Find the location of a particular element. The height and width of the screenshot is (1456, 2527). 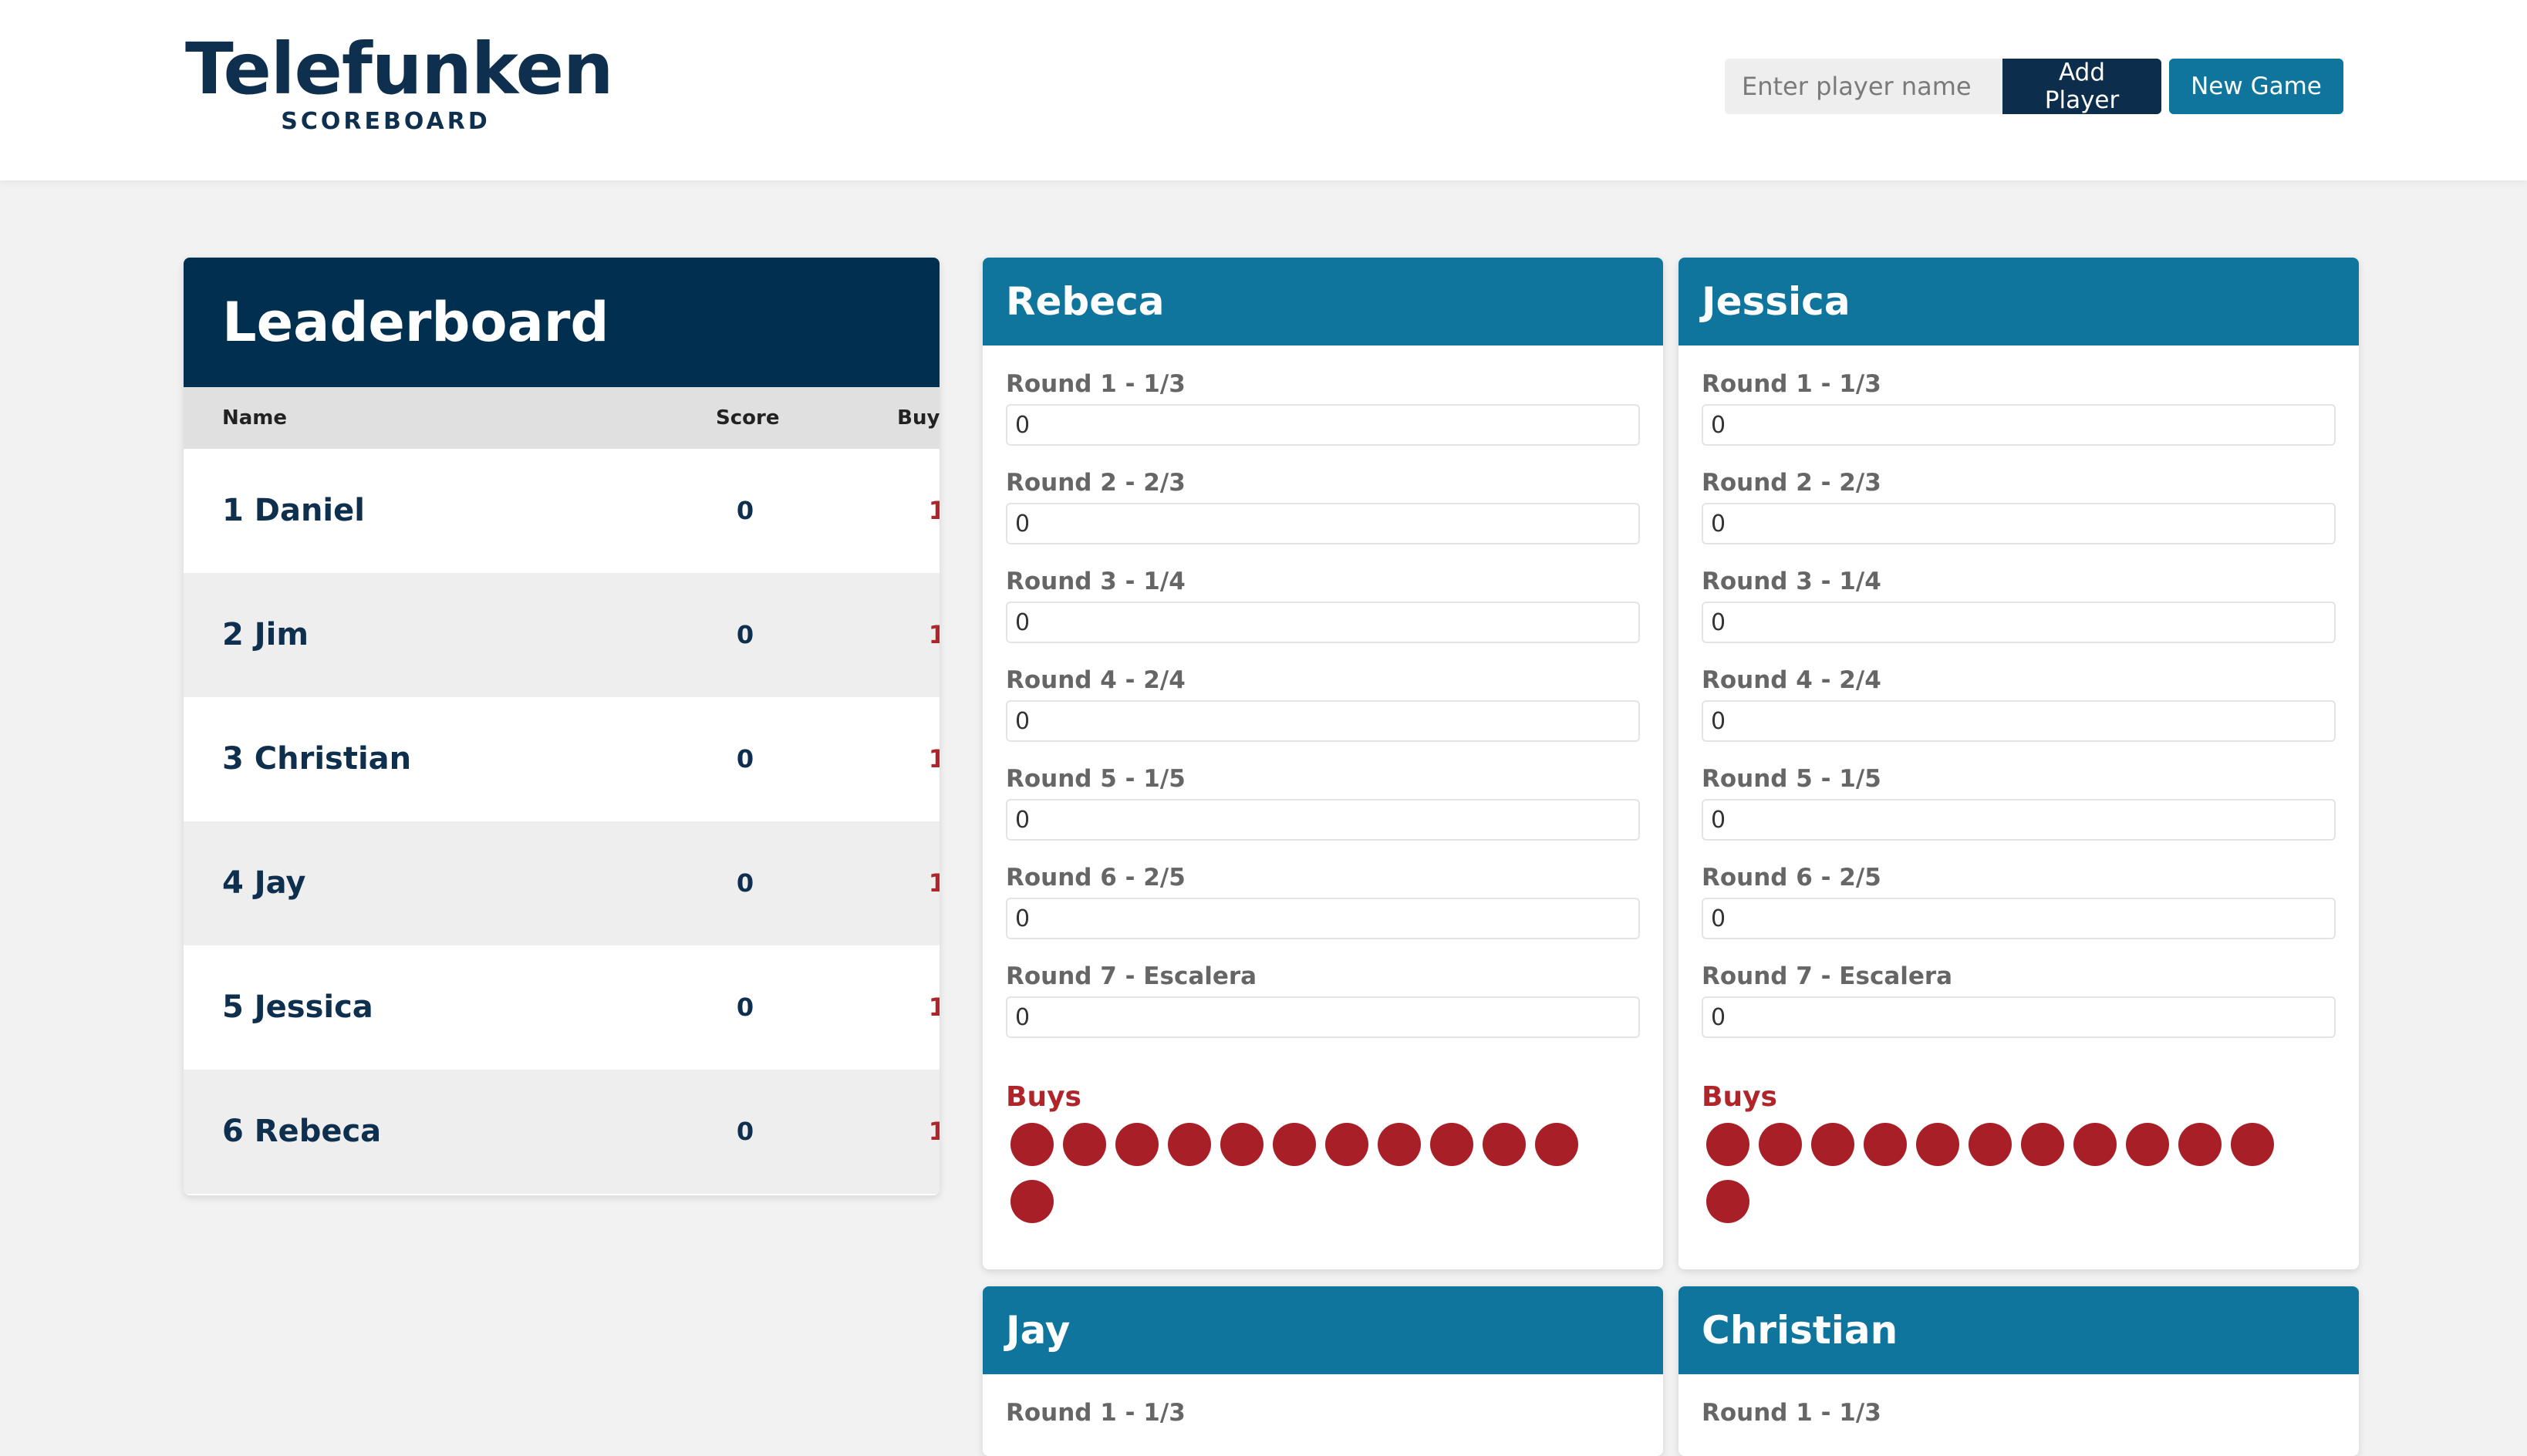

brand-title: Telefunken is located at coordinates (399, 69).